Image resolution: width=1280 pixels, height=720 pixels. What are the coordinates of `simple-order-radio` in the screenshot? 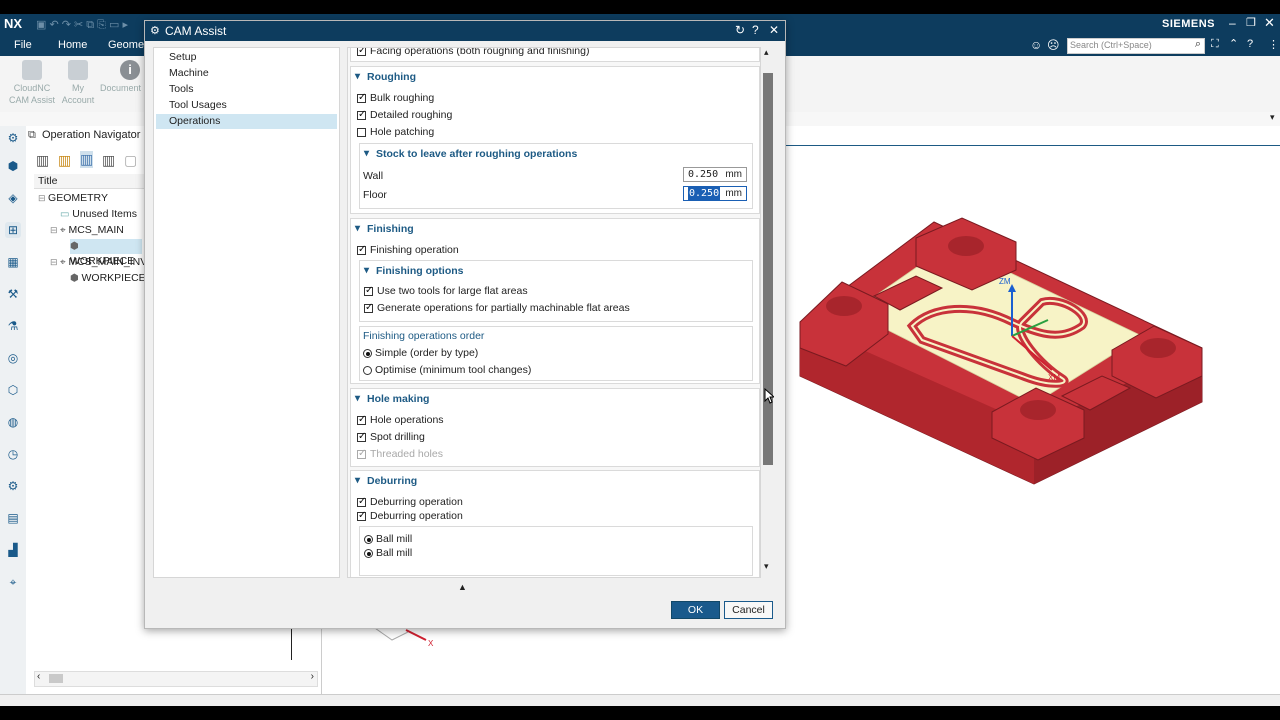 It's located at (367, 353).